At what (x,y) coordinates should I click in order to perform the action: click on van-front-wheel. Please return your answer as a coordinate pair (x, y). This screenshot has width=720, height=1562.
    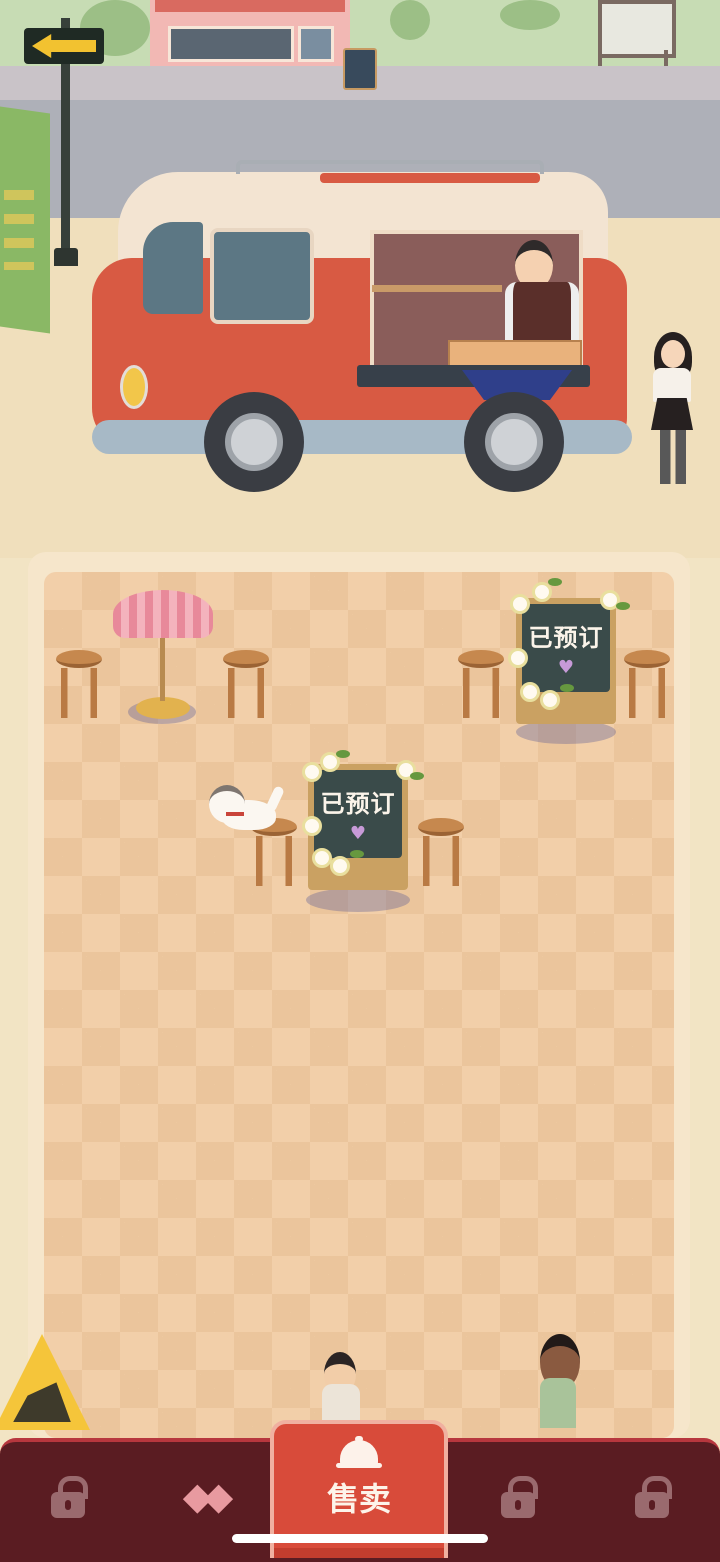
    Looking at the image, I should click on (254, 442).